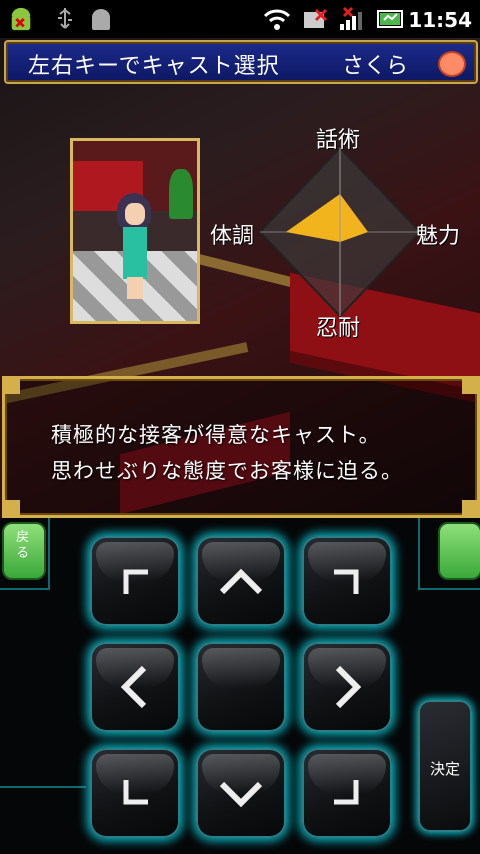 This screenshot has width=480, height=854. What do you see at coordinates (135, 231) in the screenshot?
I see `cast-portrait` at bounding box center [135, 231].